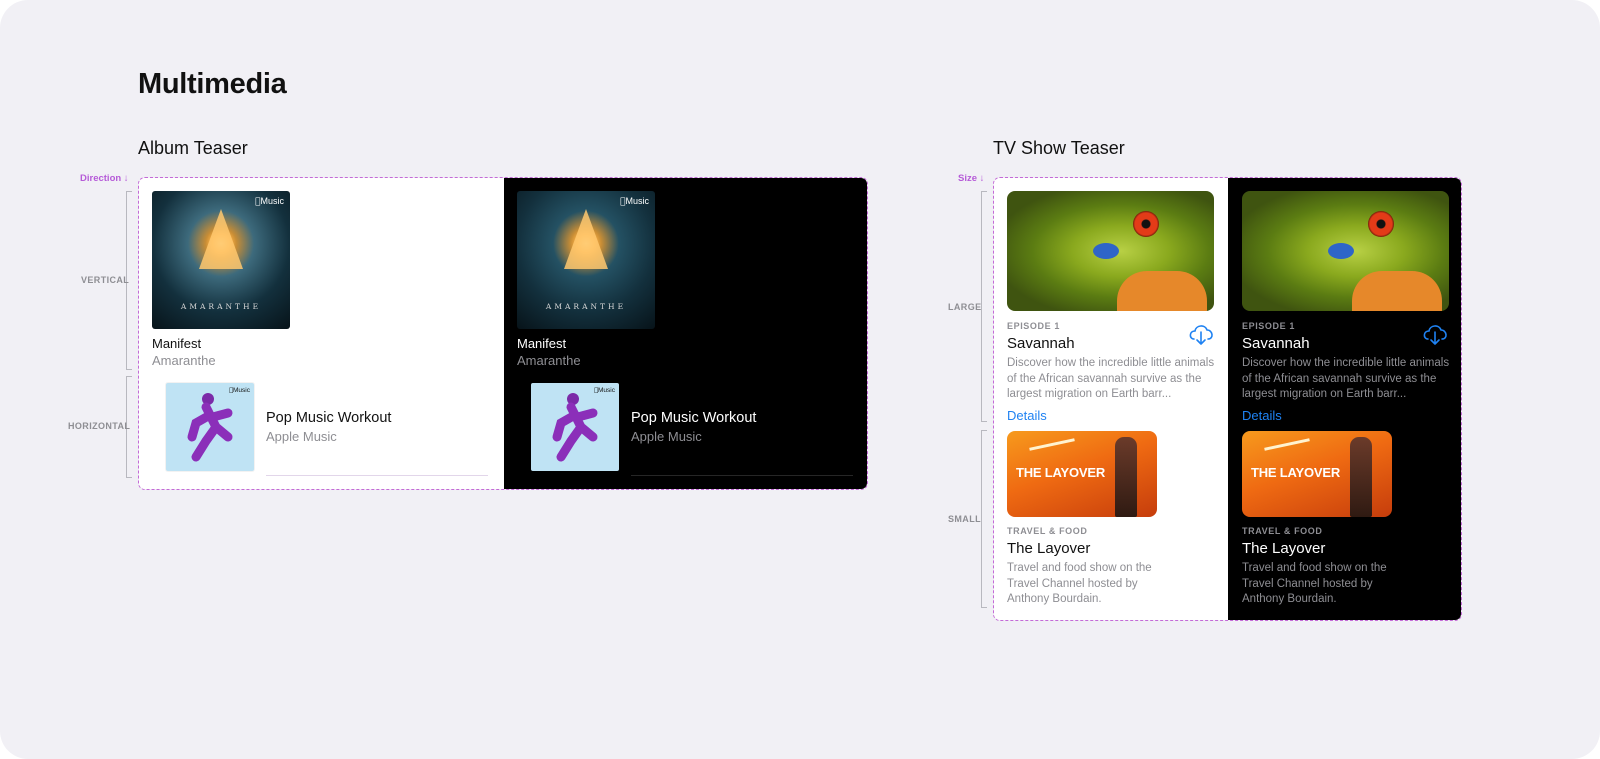 The image size is (1600, 759). Describe the element at coordinates (965, 307) in the screenshot. I see `variant-label-large: LARGE` at that location.